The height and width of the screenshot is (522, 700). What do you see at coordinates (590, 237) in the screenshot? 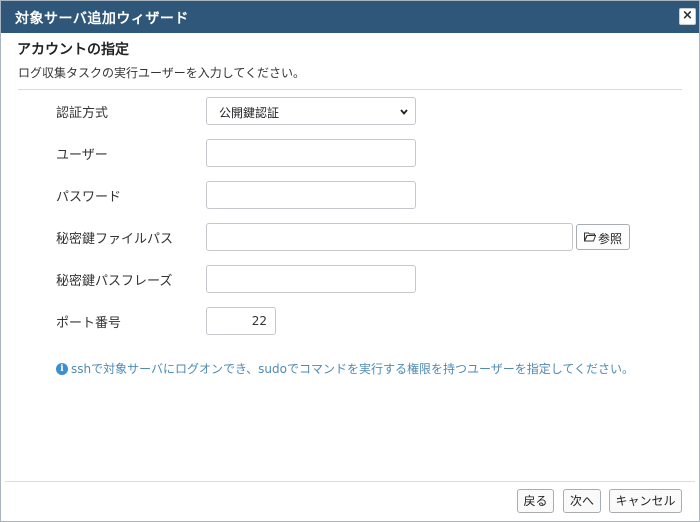
I see `folder-open-icon` at bounding box center [590, 237].